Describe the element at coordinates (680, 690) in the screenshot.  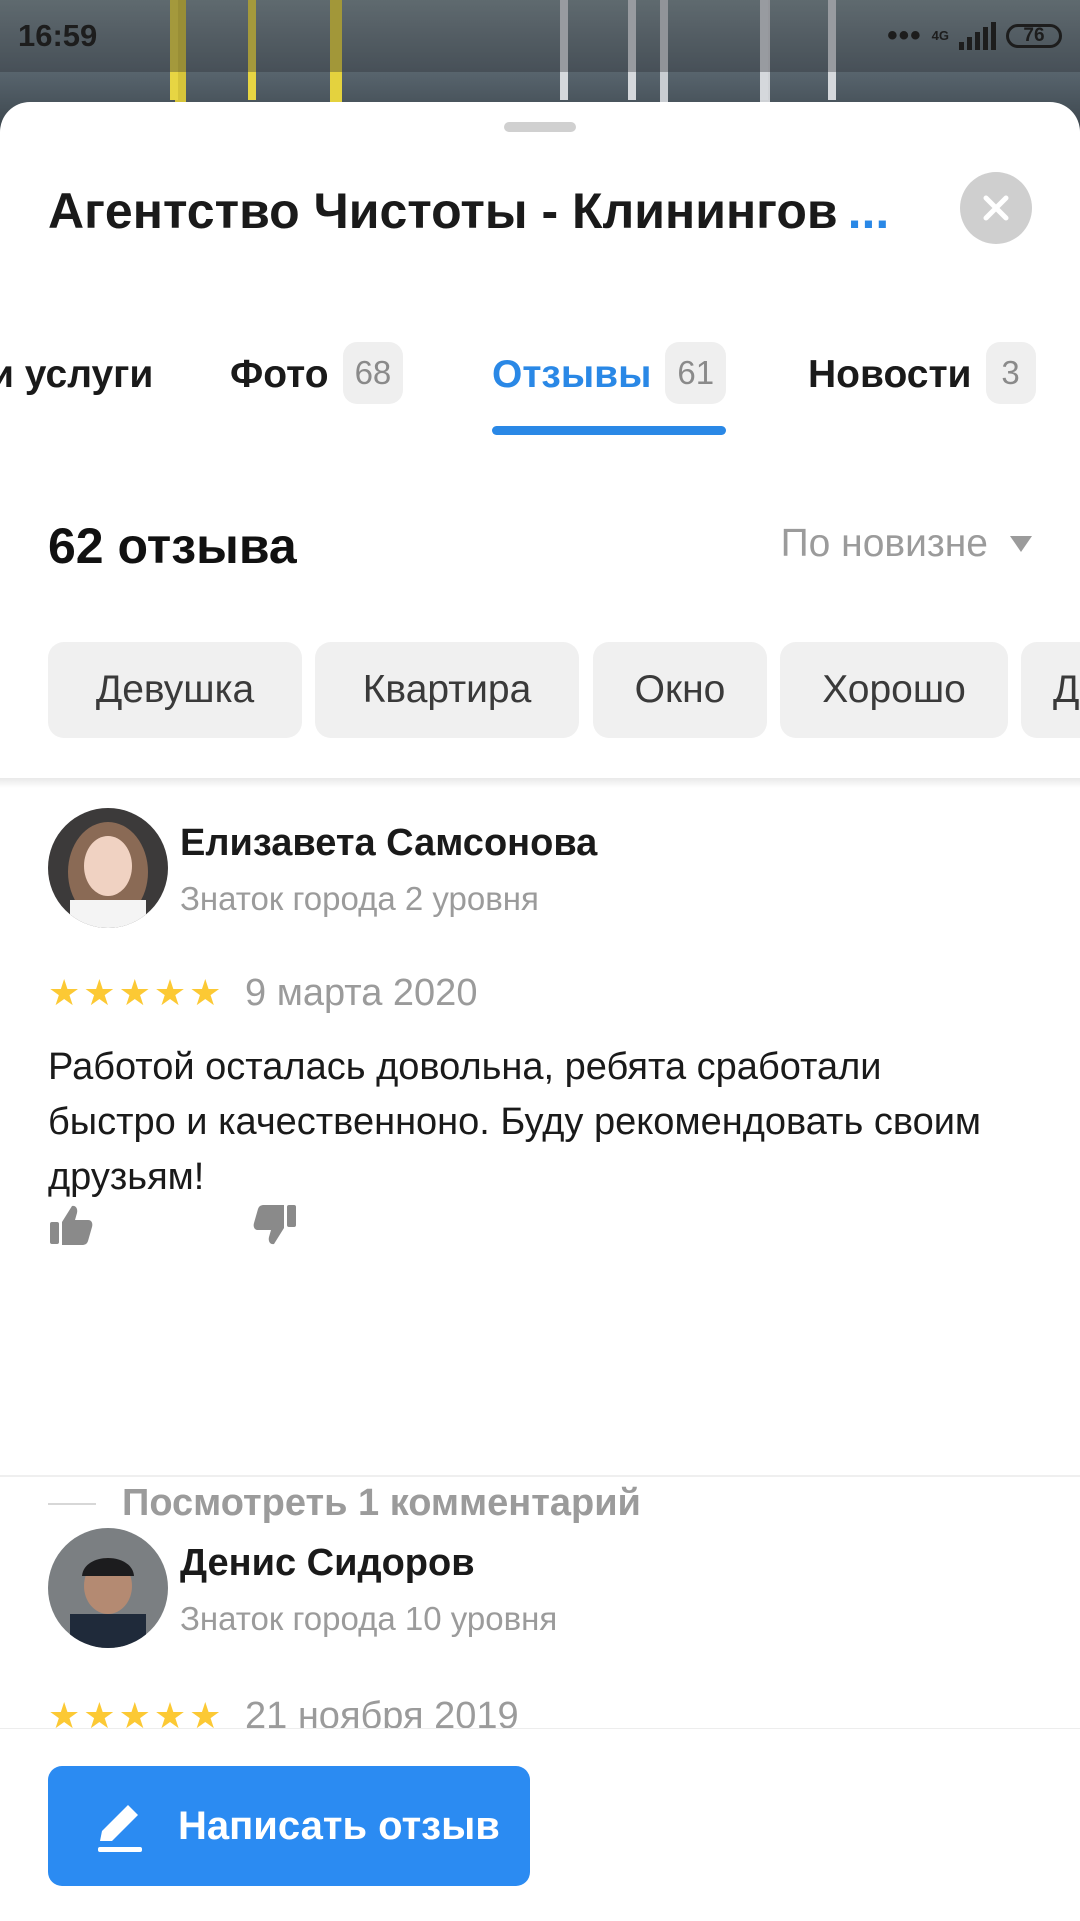
I see `chip-keyword: Окно` at that location.